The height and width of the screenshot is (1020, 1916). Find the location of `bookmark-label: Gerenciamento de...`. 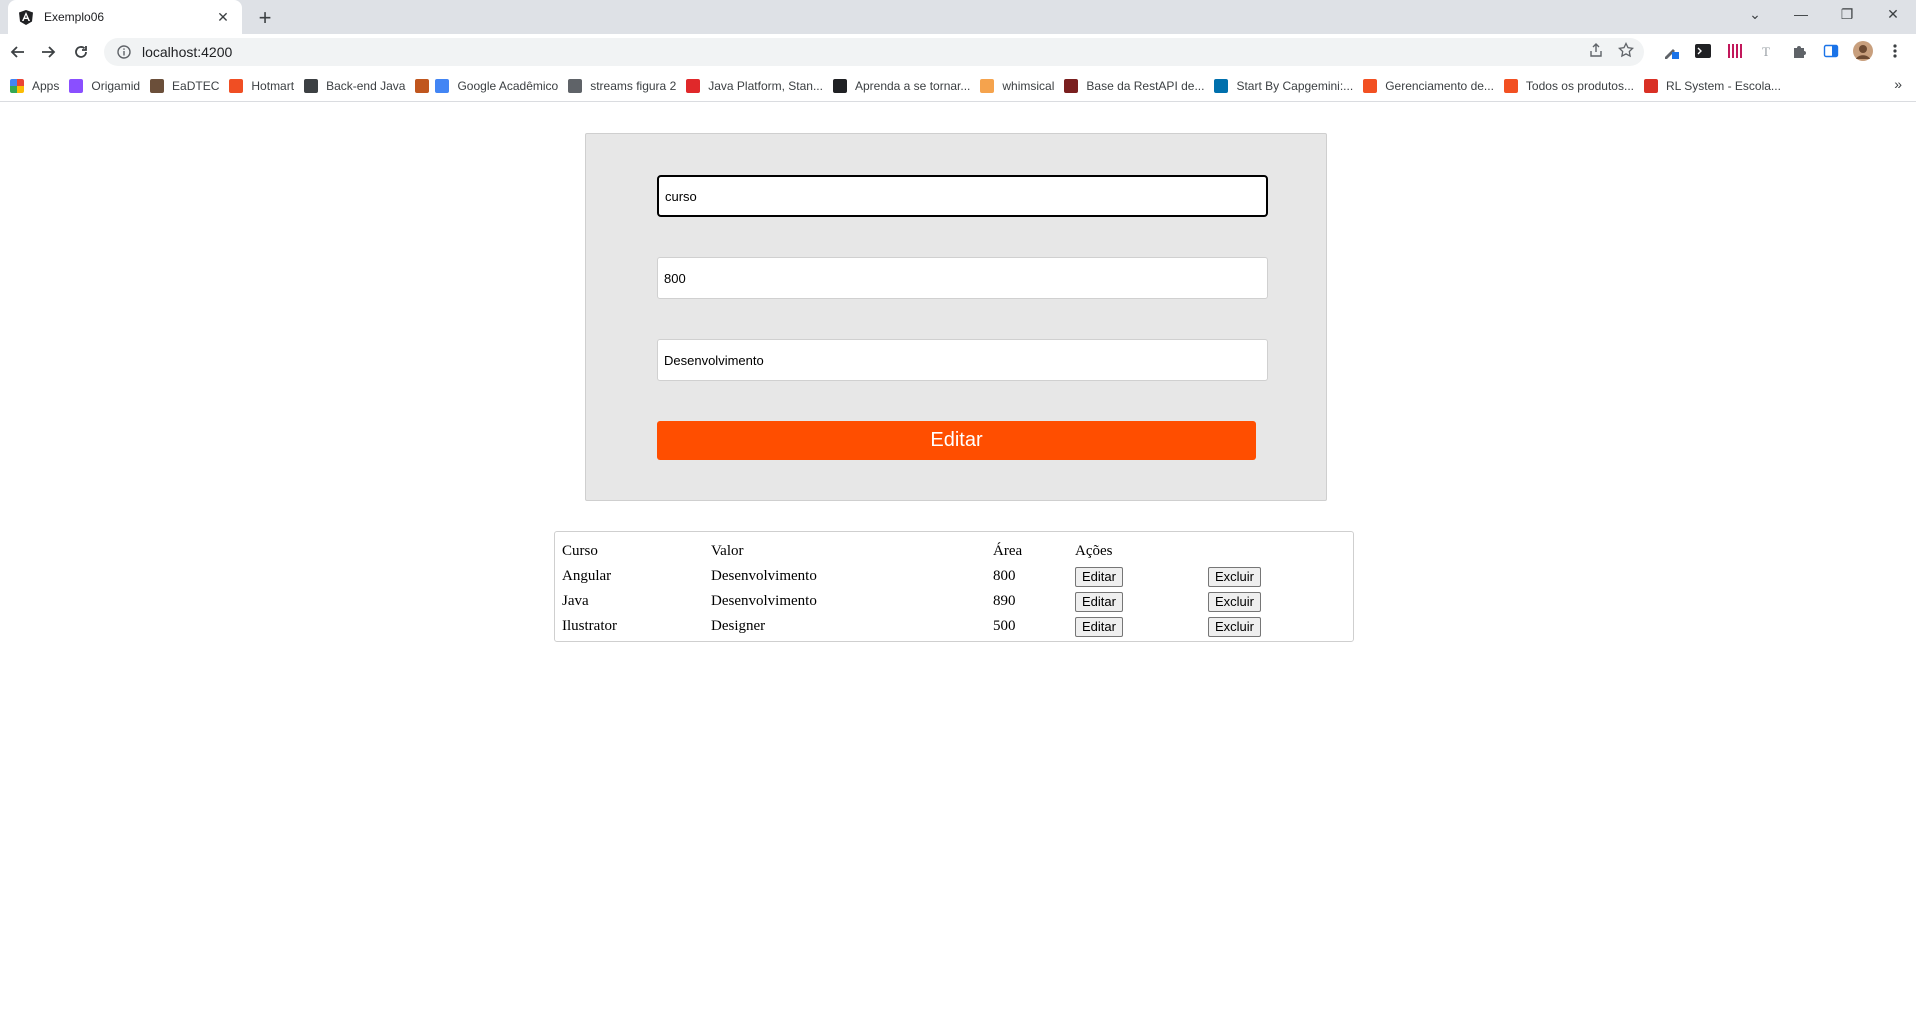

bookmark-label: Gerenciamento de... is located at coordinates (1439, 85).